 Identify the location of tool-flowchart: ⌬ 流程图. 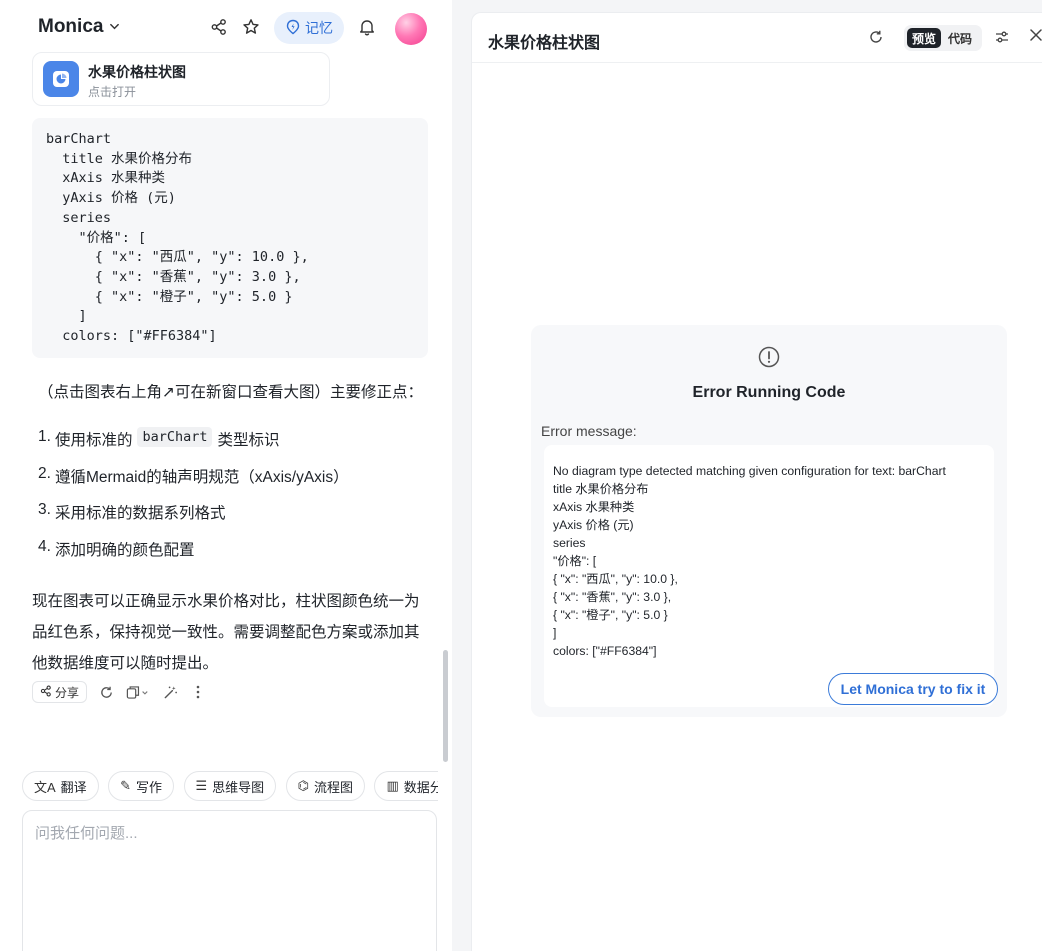
(325, 786).